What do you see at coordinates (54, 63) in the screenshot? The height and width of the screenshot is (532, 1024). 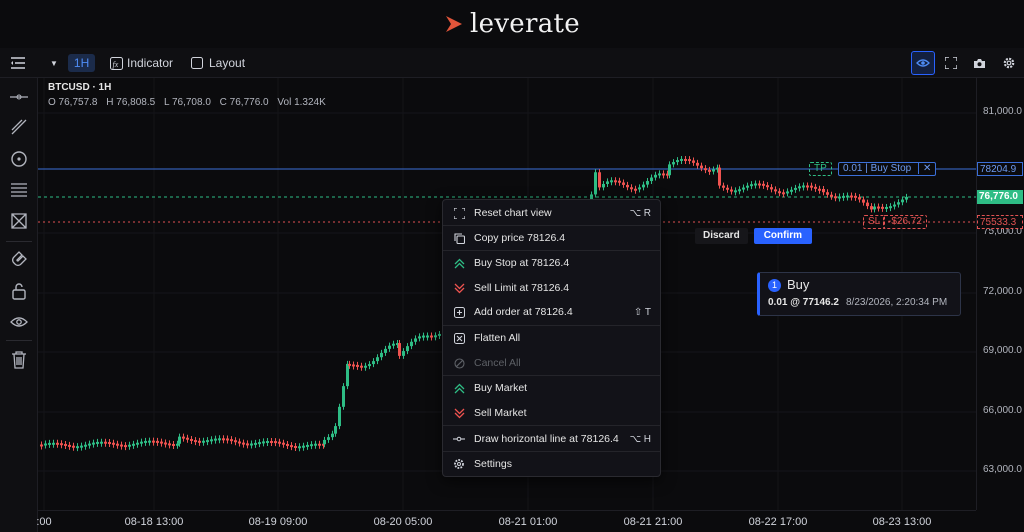 I see `chevron-down-icon: ▼` at bounding box center [54, 63].